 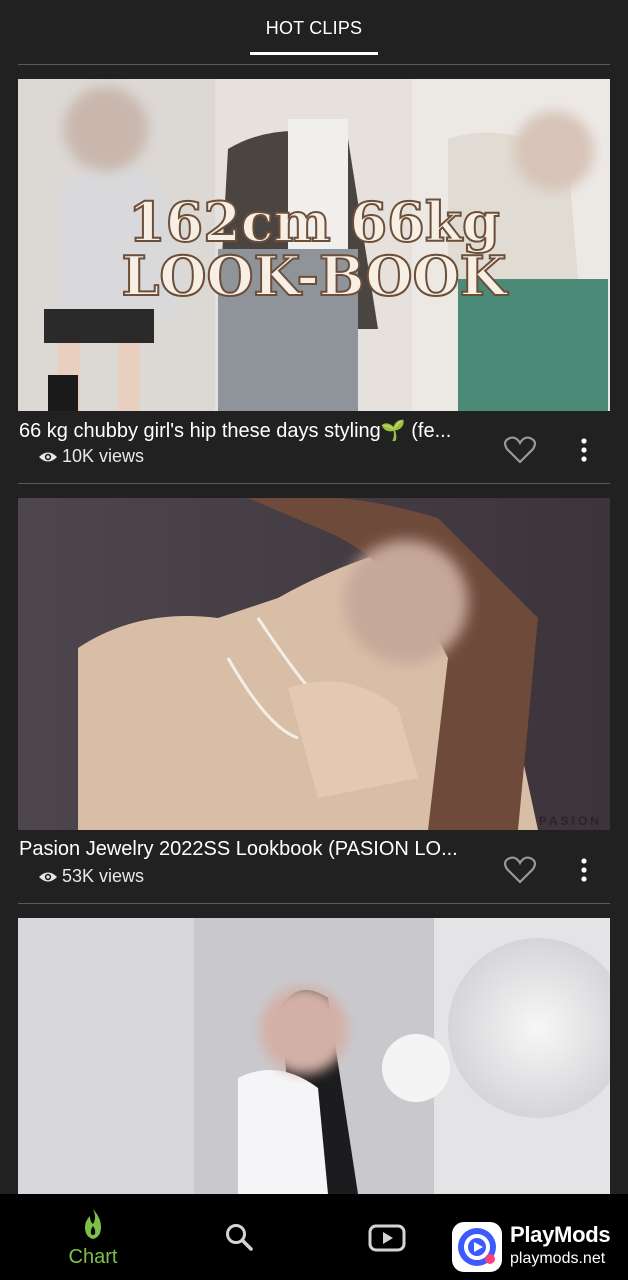 I want to click on thumbnail-brand-text: PASION, so click(x=570, y=821).